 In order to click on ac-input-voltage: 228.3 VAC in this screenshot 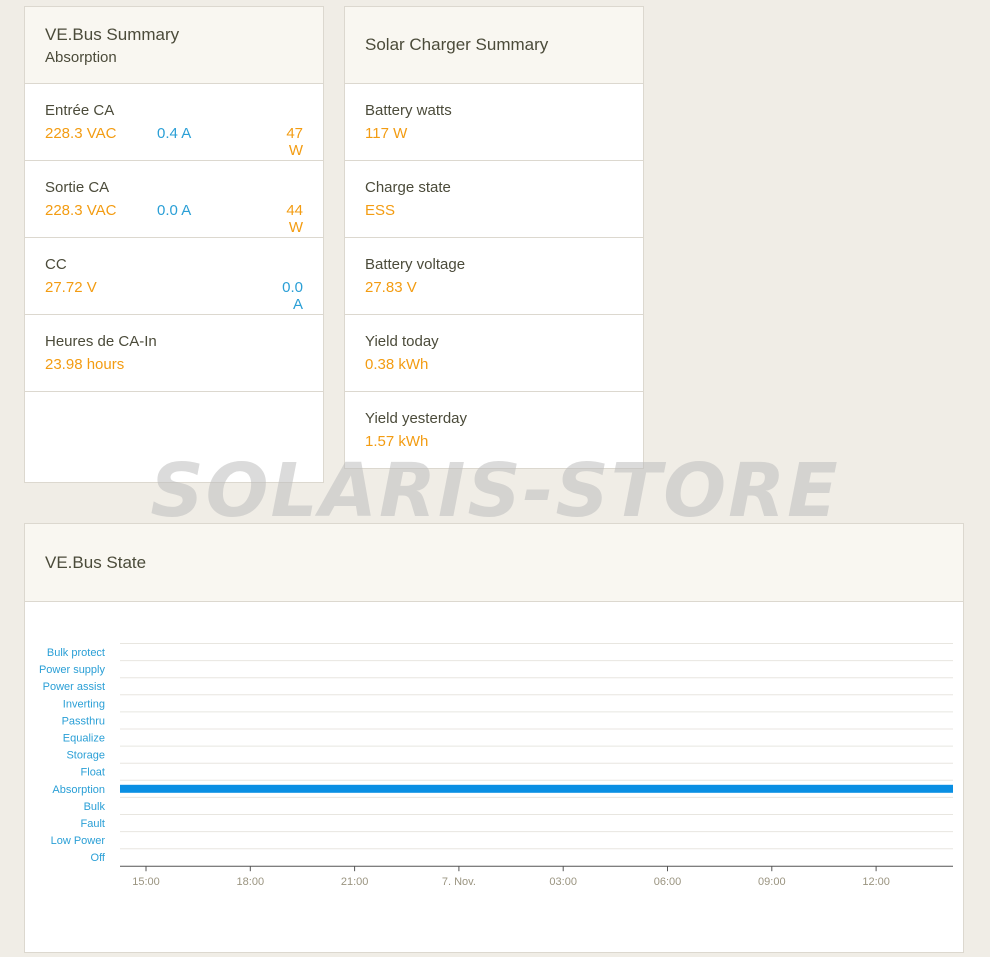, I will do `click(81, 133)`.